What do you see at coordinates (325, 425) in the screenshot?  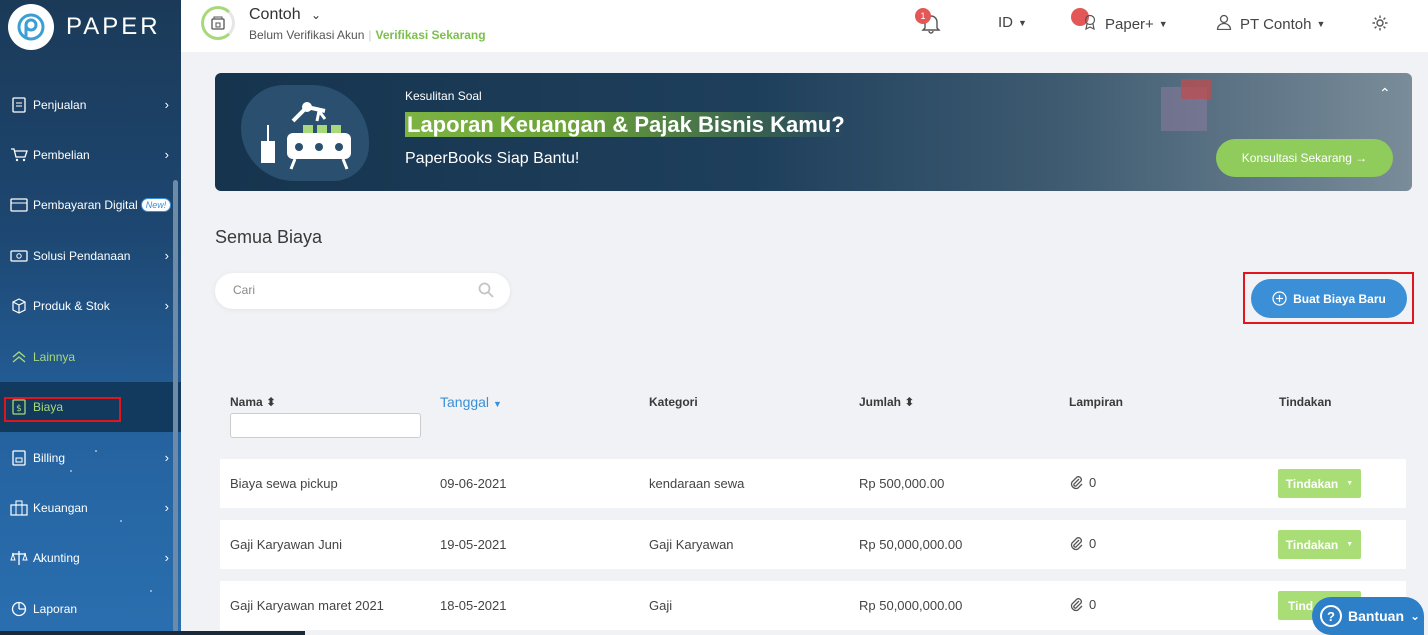 I see `name-filter-input` at bounding box center [325, 425].